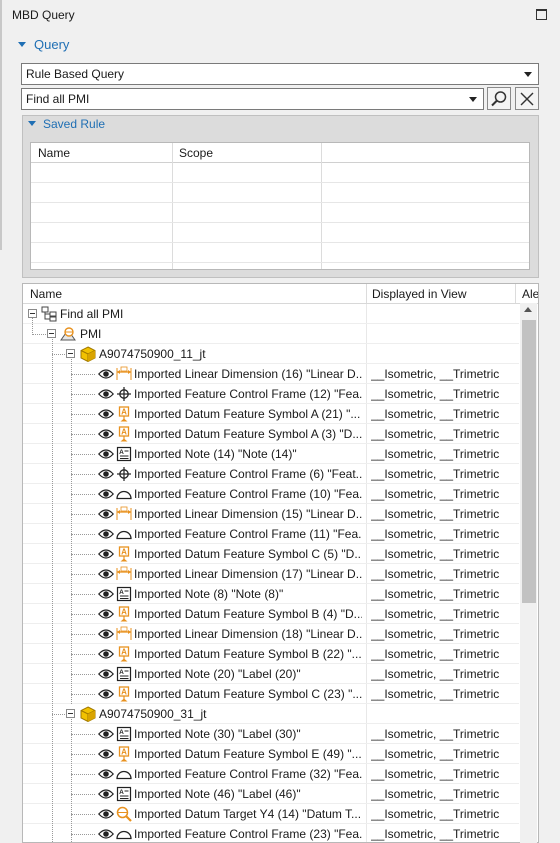 The width and height of the screenshot is (560, 843). Describe the element at coordinates (529, 461) in the screenshot. I see `scrollbar-thumb` at that location.